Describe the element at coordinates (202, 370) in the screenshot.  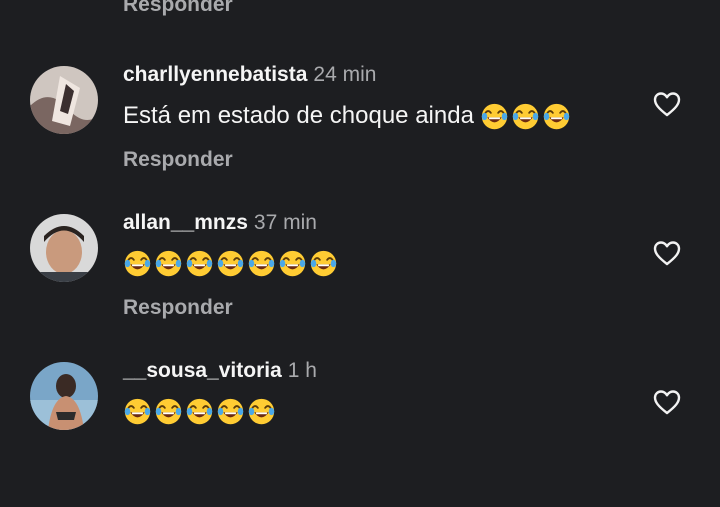
I see `username: __sousa_vitoria` at that location.